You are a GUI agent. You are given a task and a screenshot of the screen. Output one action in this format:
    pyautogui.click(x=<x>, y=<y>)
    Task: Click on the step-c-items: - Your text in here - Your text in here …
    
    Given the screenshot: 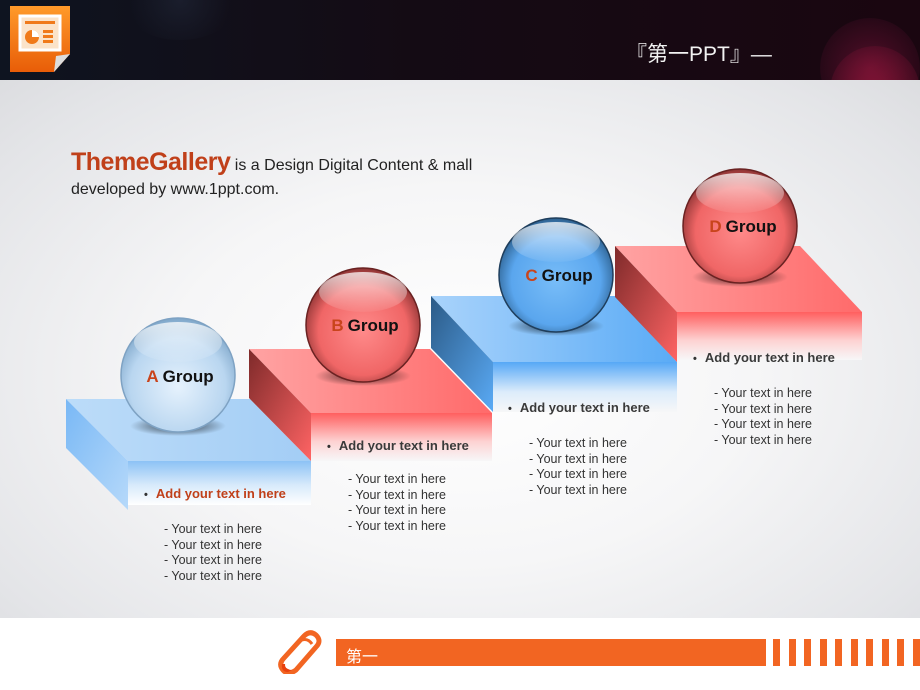 What is the action you would take?
    pyautogui.click(x=578, y=467)
    